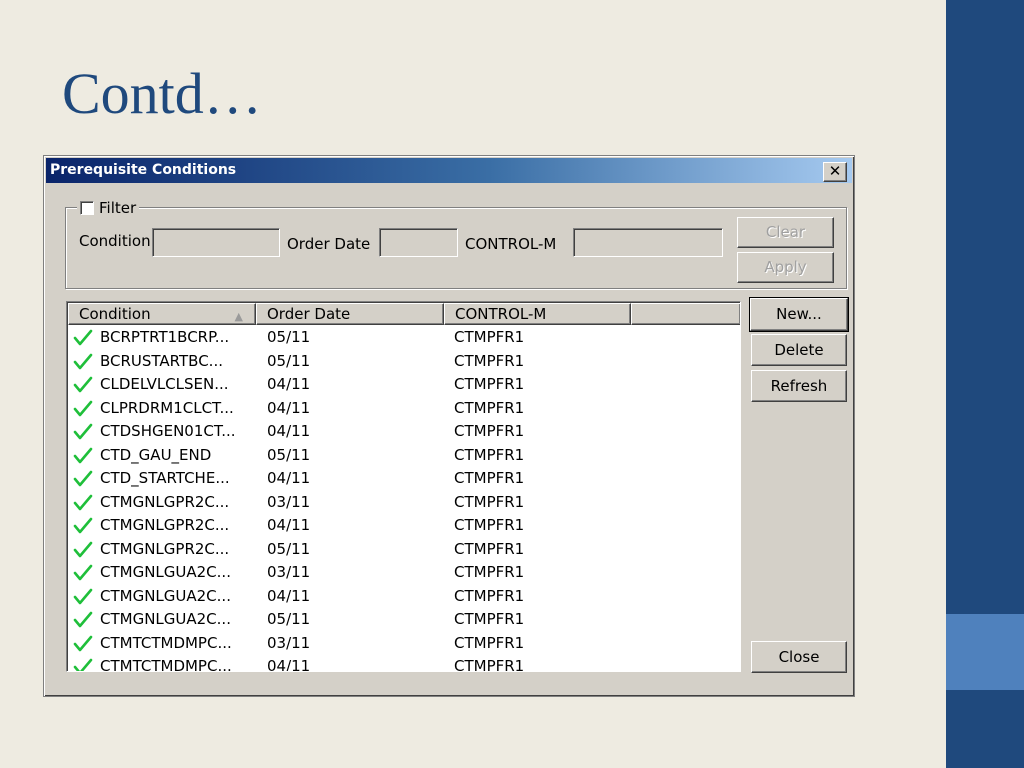 The width and height of the screenshot is (1024, 768). Describe the element at coordinates (393, 620) in the screenshot. I see `table-row: CTMGNLGUA2C... 05/11 CTMPFR1` at that location.